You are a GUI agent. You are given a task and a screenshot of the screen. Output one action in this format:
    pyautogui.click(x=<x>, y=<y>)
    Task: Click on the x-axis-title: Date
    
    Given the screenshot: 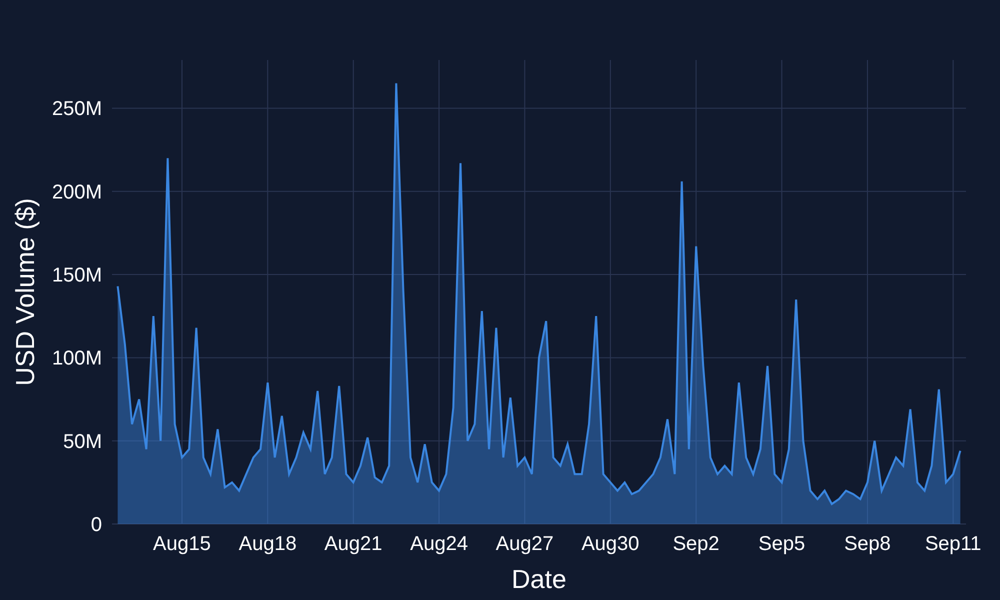 What is the action you would take?
    pyautogui.click(x=539, y=579)
    